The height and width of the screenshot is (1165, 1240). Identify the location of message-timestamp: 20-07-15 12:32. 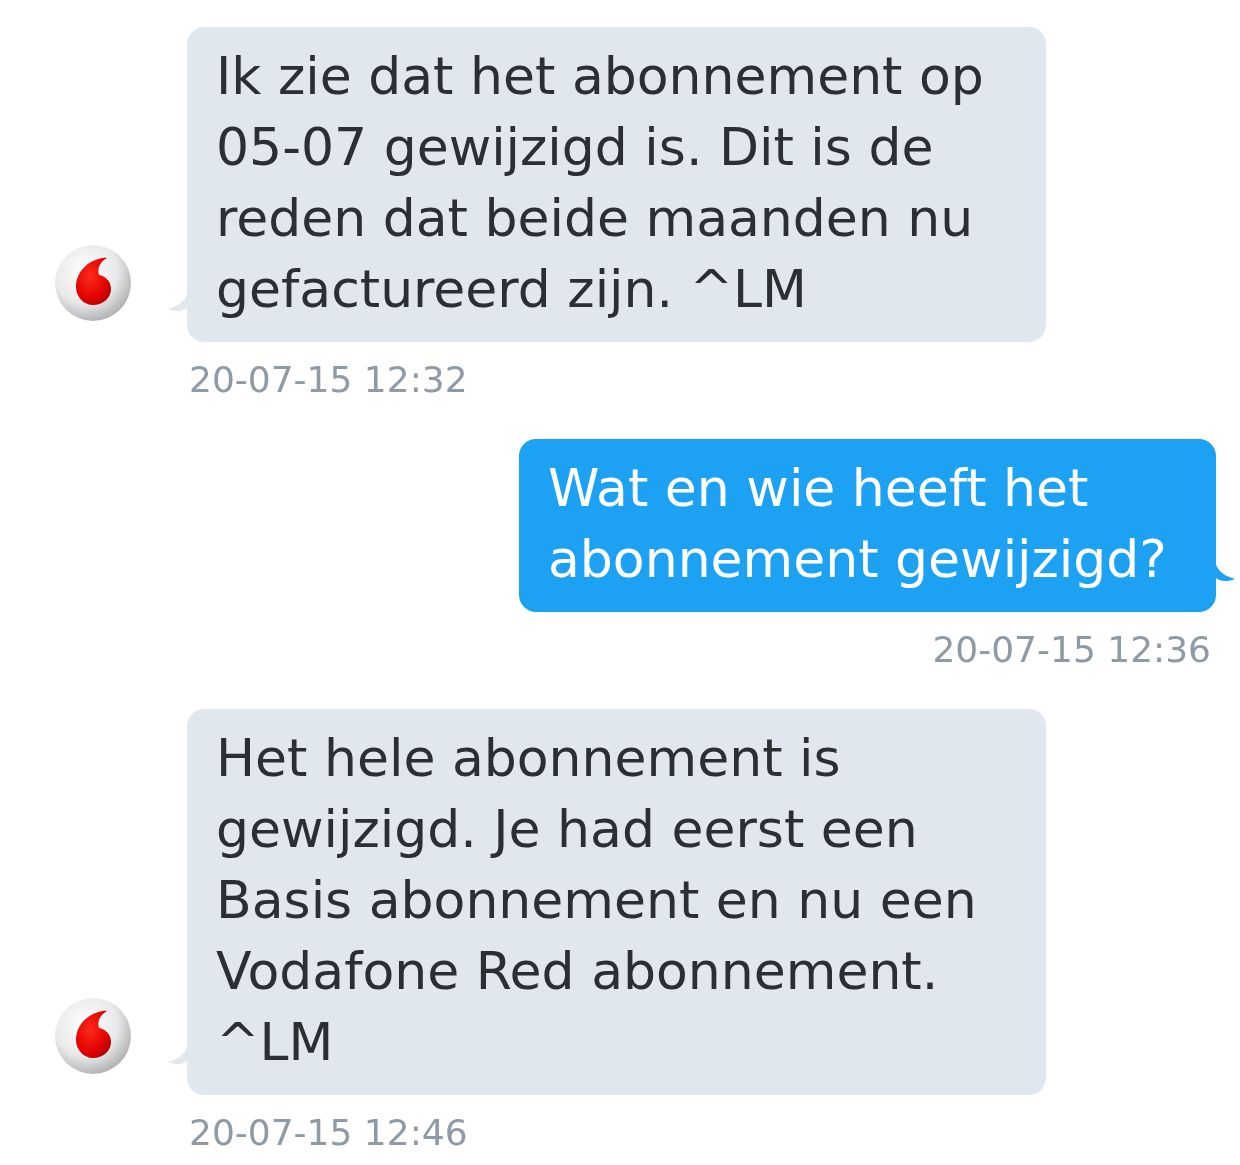
(328, 380).